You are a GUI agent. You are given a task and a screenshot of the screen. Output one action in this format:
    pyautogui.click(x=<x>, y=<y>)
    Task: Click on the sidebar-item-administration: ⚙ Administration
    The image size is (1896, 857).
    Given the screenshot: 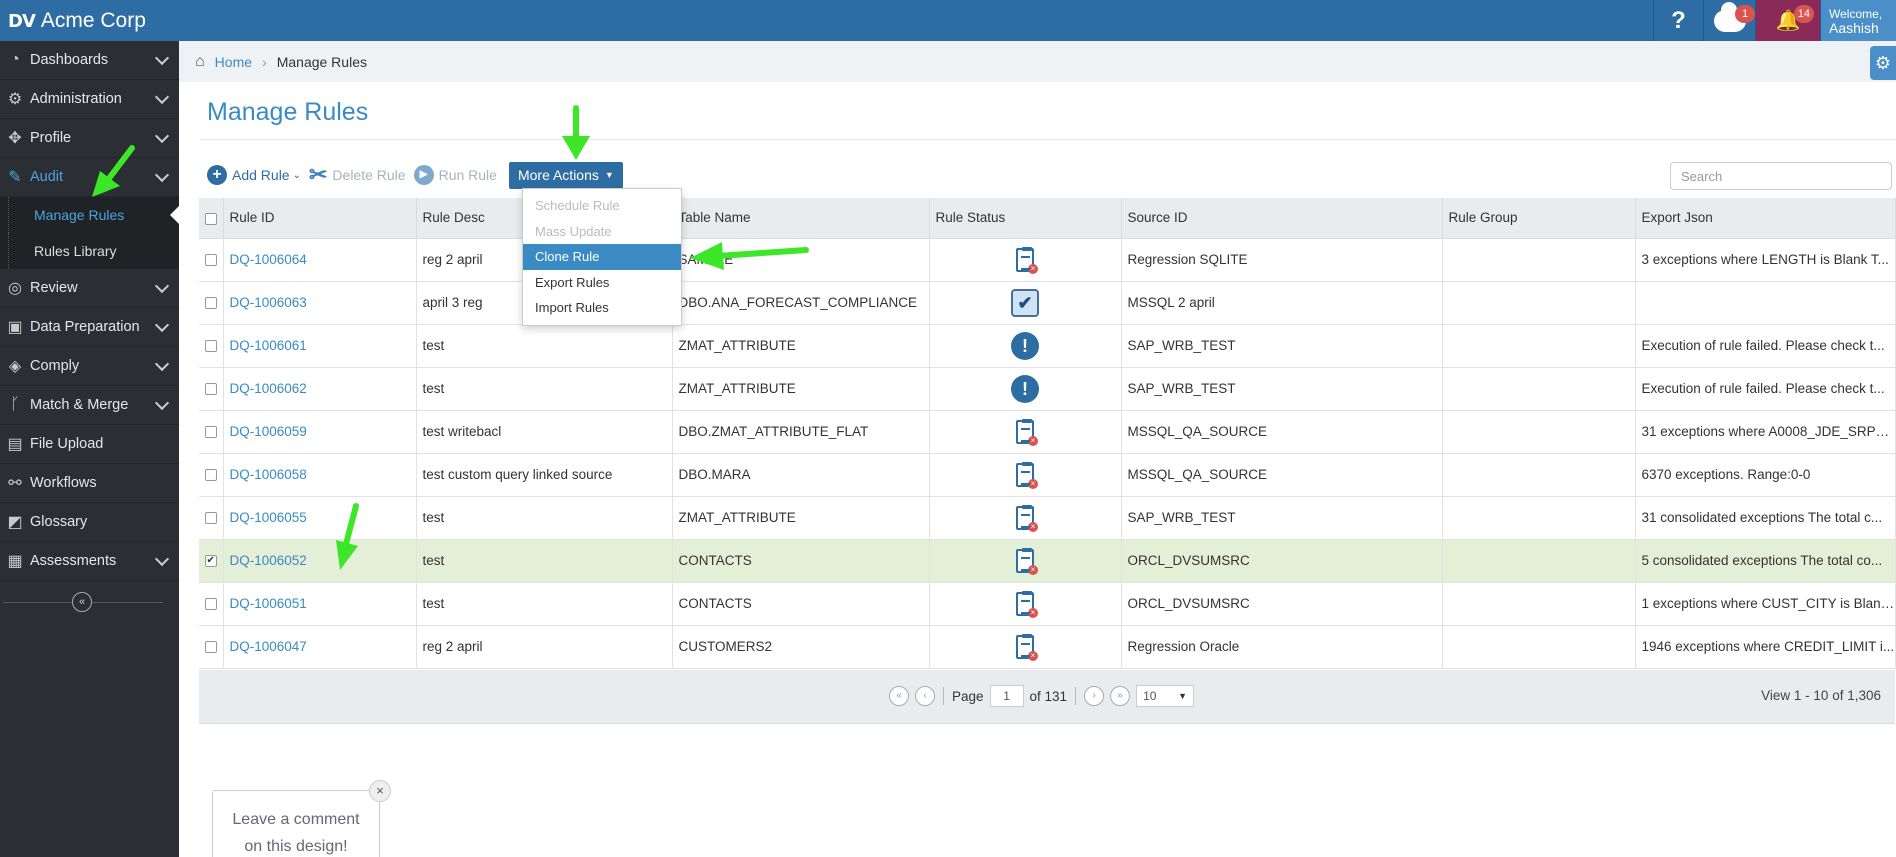 What is the action you would take?
    pyautogui.click(x=89, y=99)
    